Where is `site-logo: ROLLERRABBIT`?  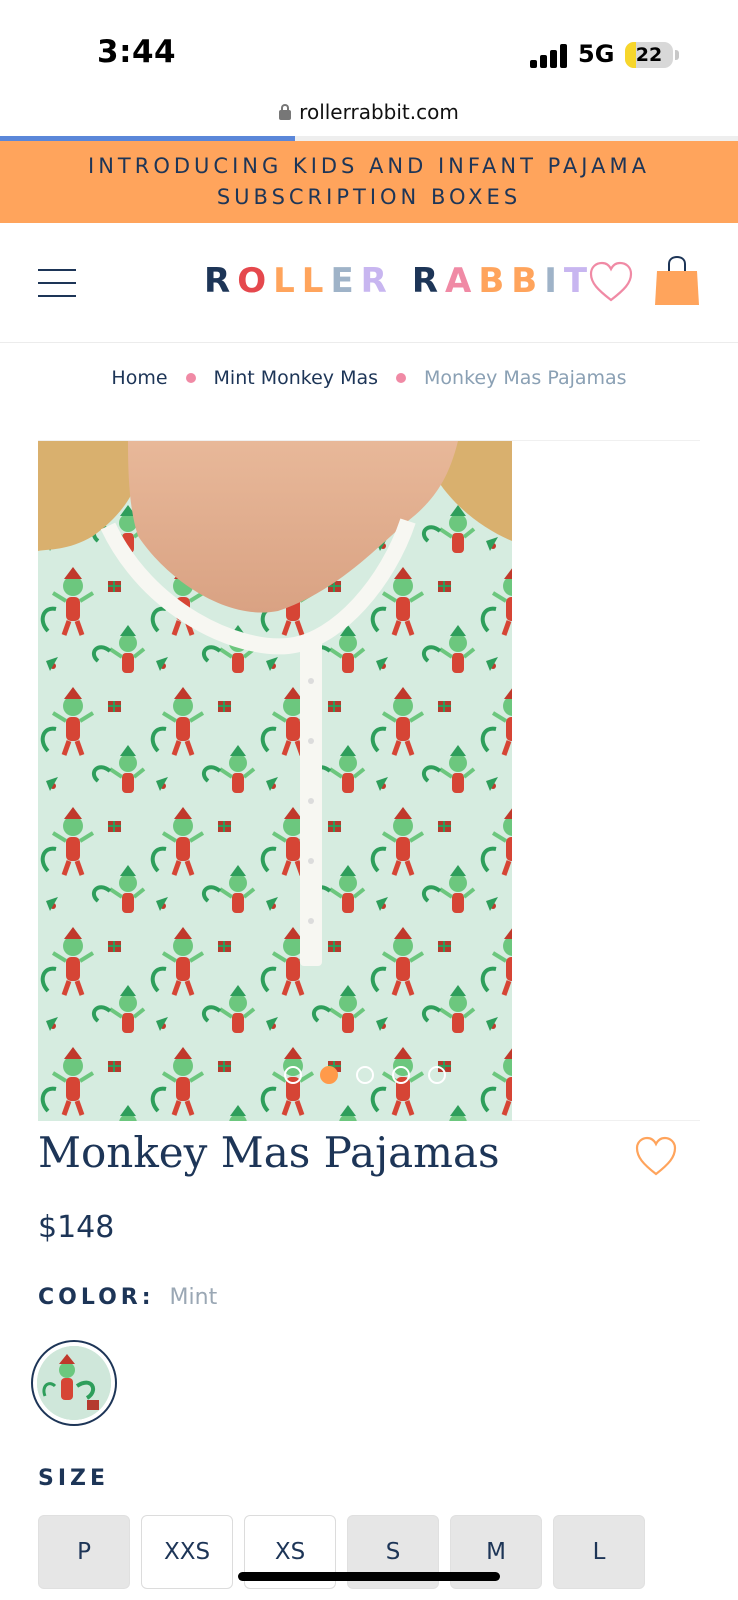
site-logo: ROLLERRABBIT is located at coordinates (399, 281).